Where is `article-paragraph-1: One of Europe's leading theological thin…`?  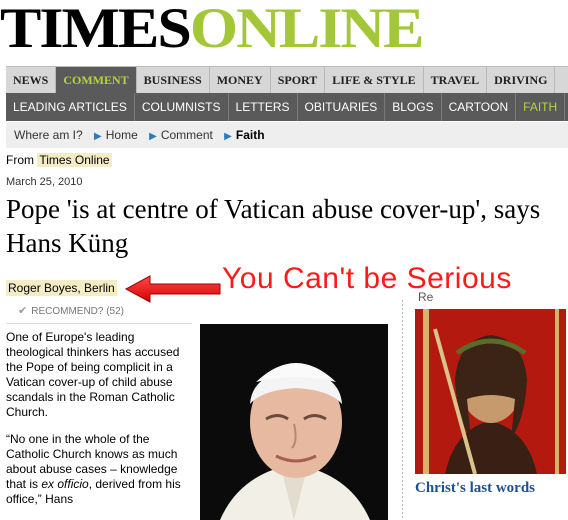 article-paragraph-1: One of Europe's leading theological thin… is located at coordinates (93, 374).